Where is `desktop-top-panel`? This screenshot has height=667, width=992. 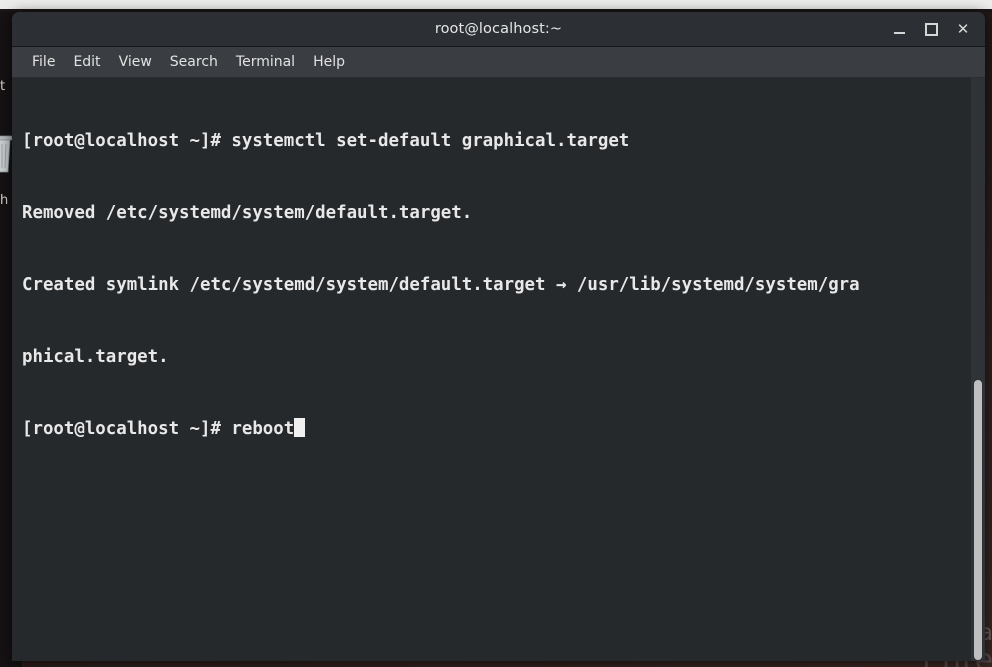
desktop-top-panel is located at coordinates (496, 4).